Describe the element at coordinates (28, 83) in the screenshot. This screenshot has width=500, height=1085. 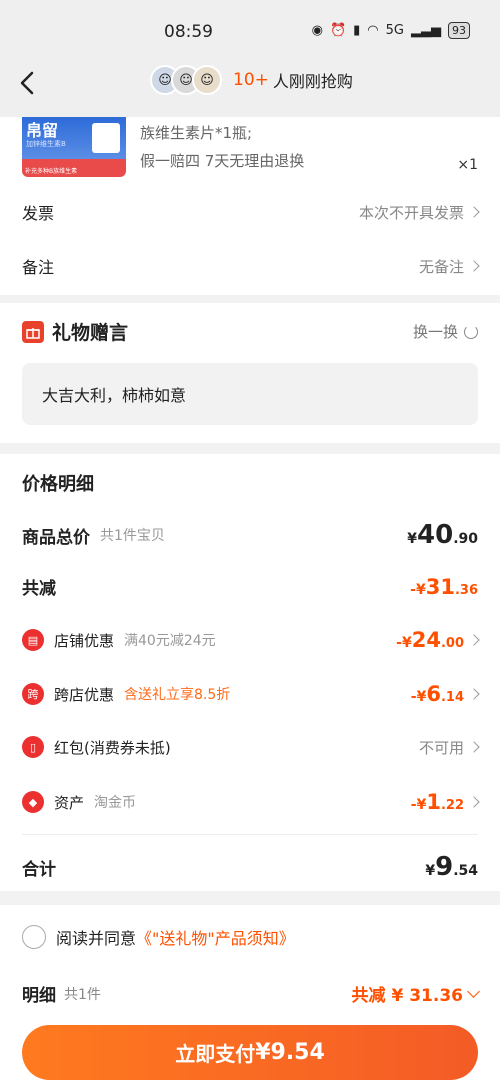
I see `back-arrow-icon` at that location.